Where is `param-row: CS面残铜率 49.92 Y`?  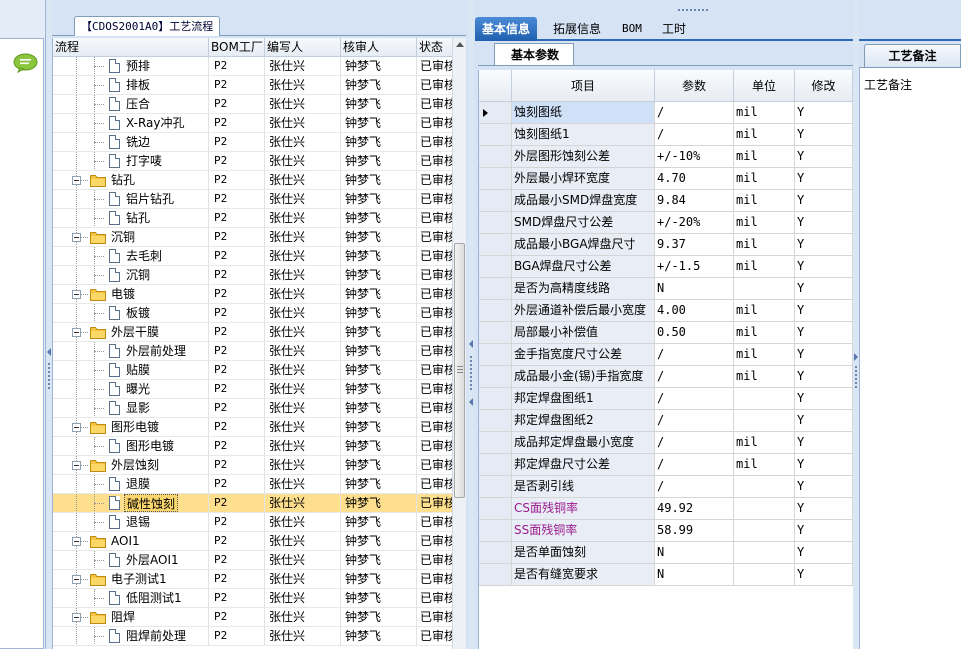 param-row: CS面残铜率 49.92 Y is located at coordinates (666, 509).